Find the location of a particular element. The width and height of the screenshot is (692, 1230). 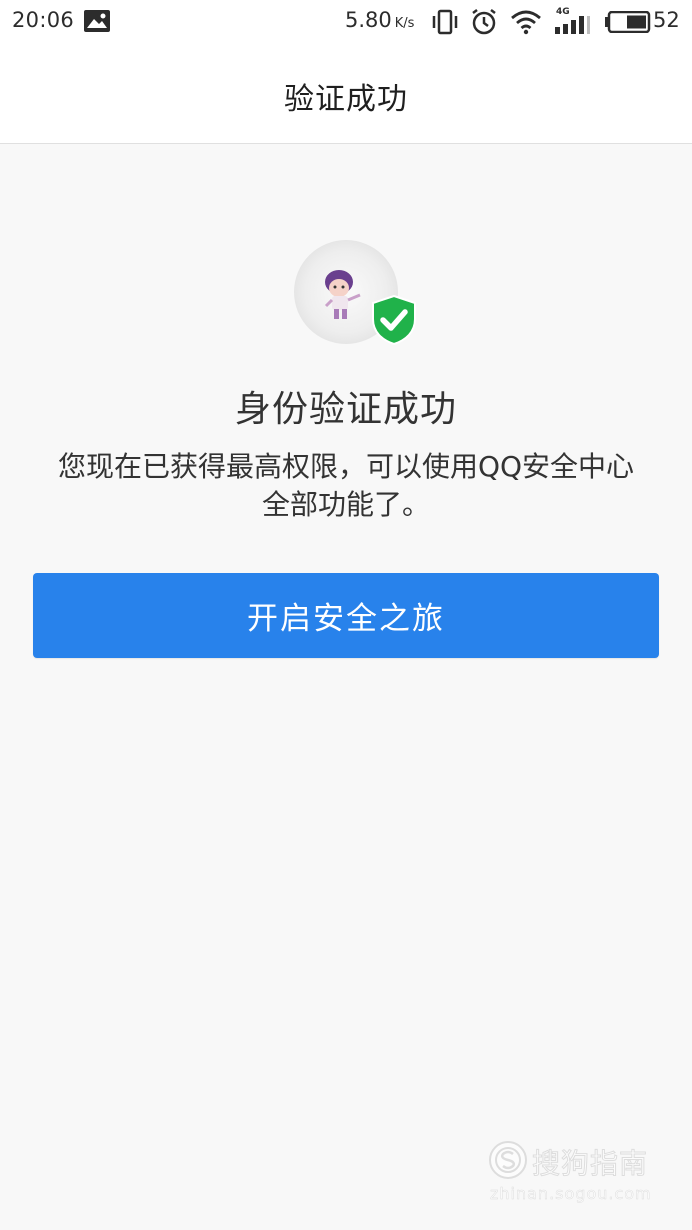

gallery-icon is located at coordinates (97, 21).